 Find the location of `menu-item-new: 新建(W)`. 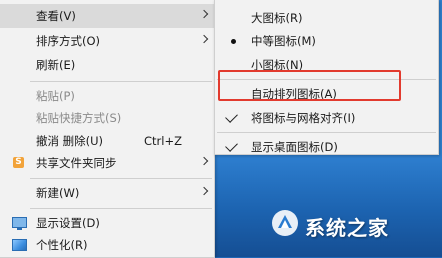

menu-item-new: 新建(W) is located at coordinates (107, 193).